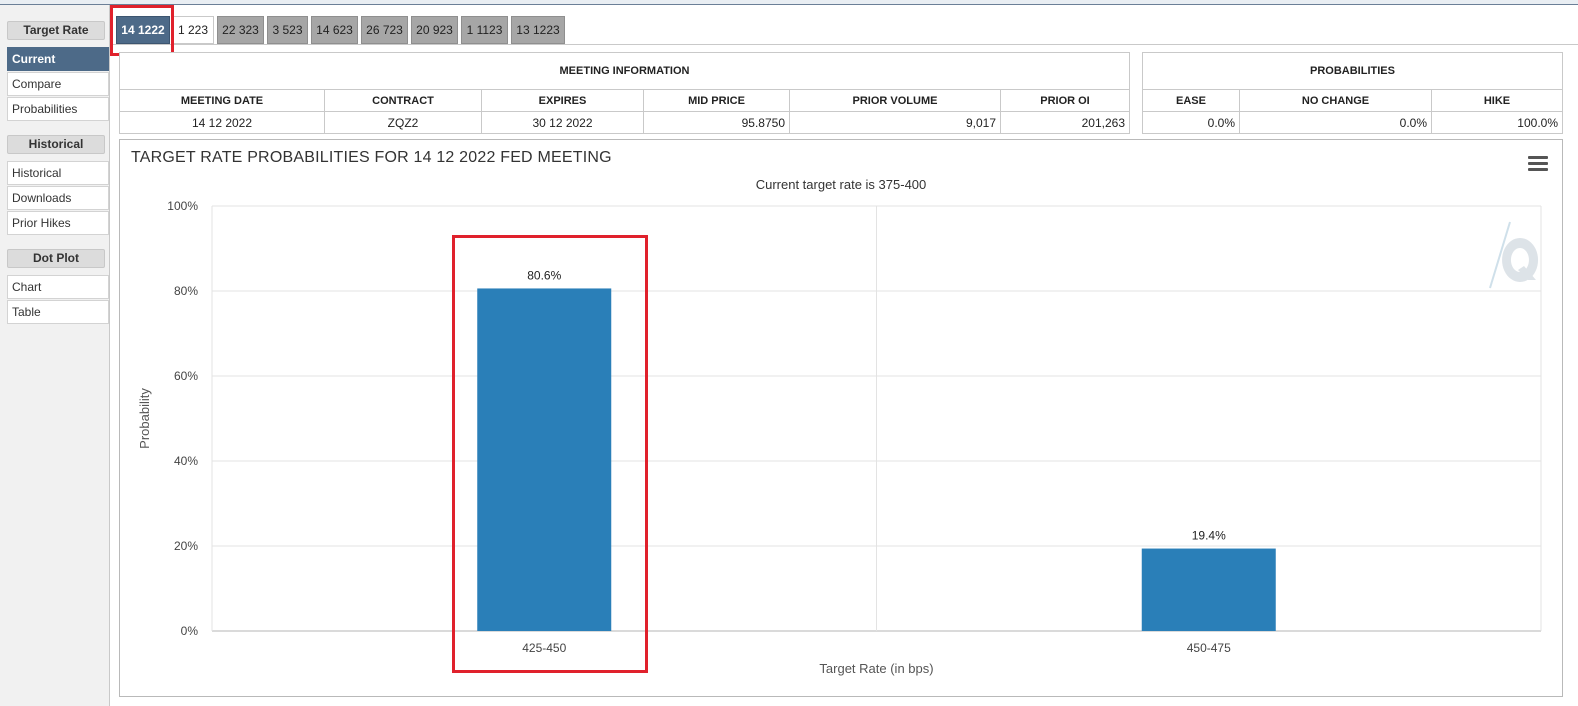 This screenshot has height=706, width=1578. I want to click on sidebar-item-current: Current, so click(58, 59).